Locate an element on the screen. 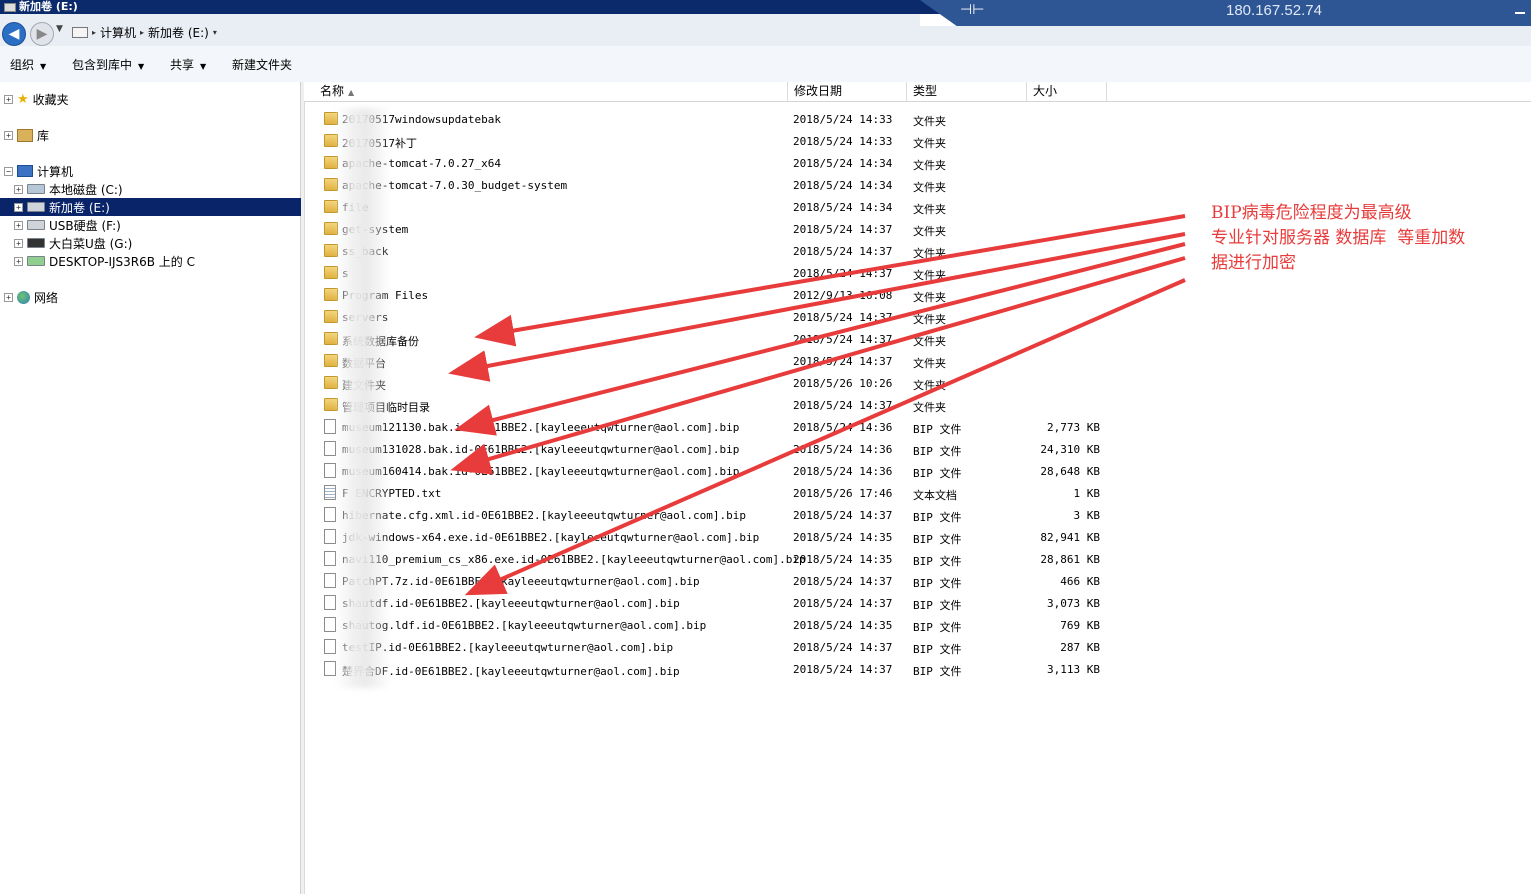  column-header-size: 大小 is located at coordinates (1067, 91).